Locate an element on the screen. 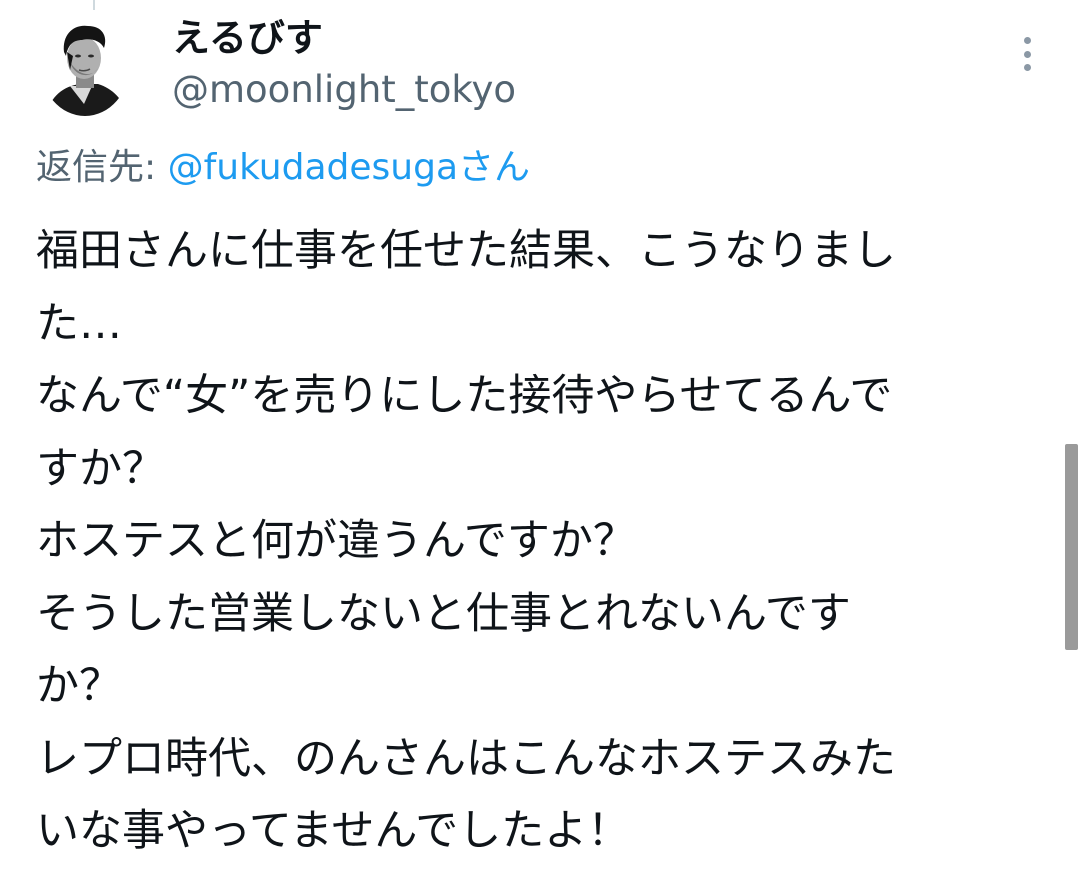 The image size is (1078, 896). scrollbar-thumb is located at coordinates (1071, 547).